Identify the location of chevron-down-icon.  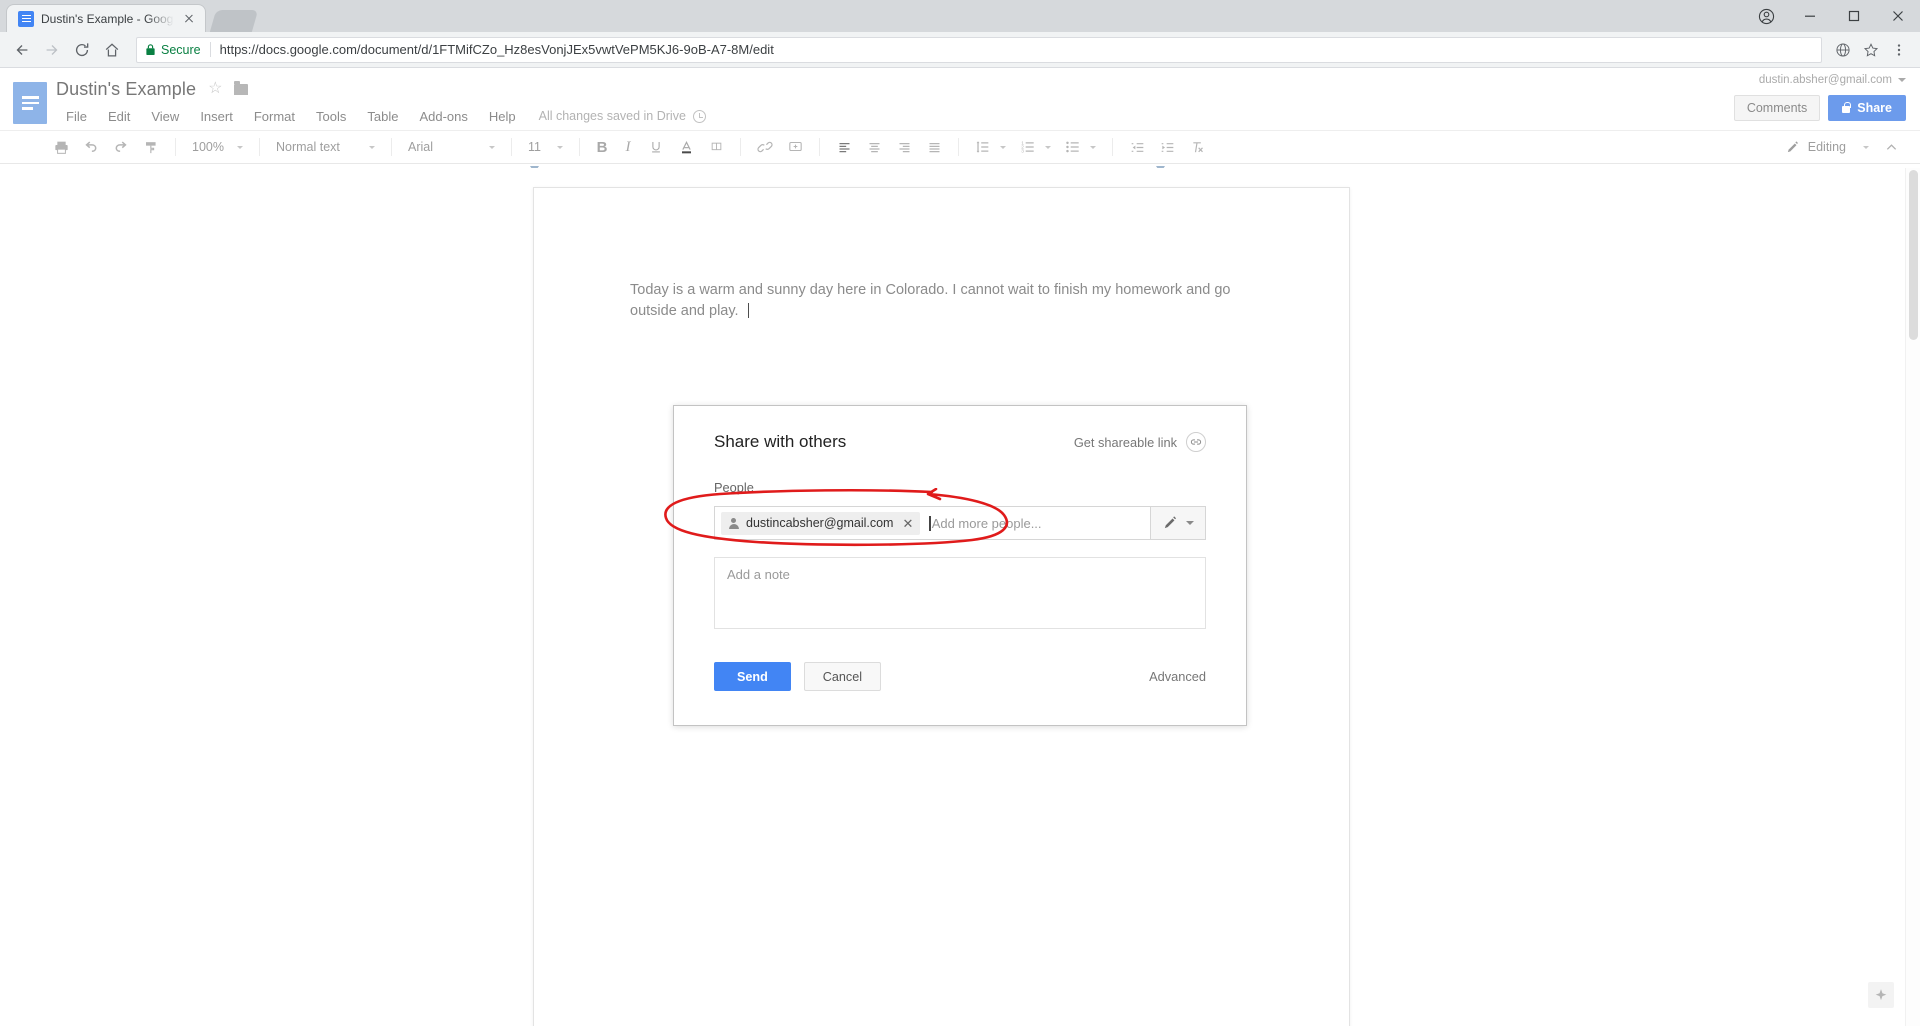
(1190, 523).